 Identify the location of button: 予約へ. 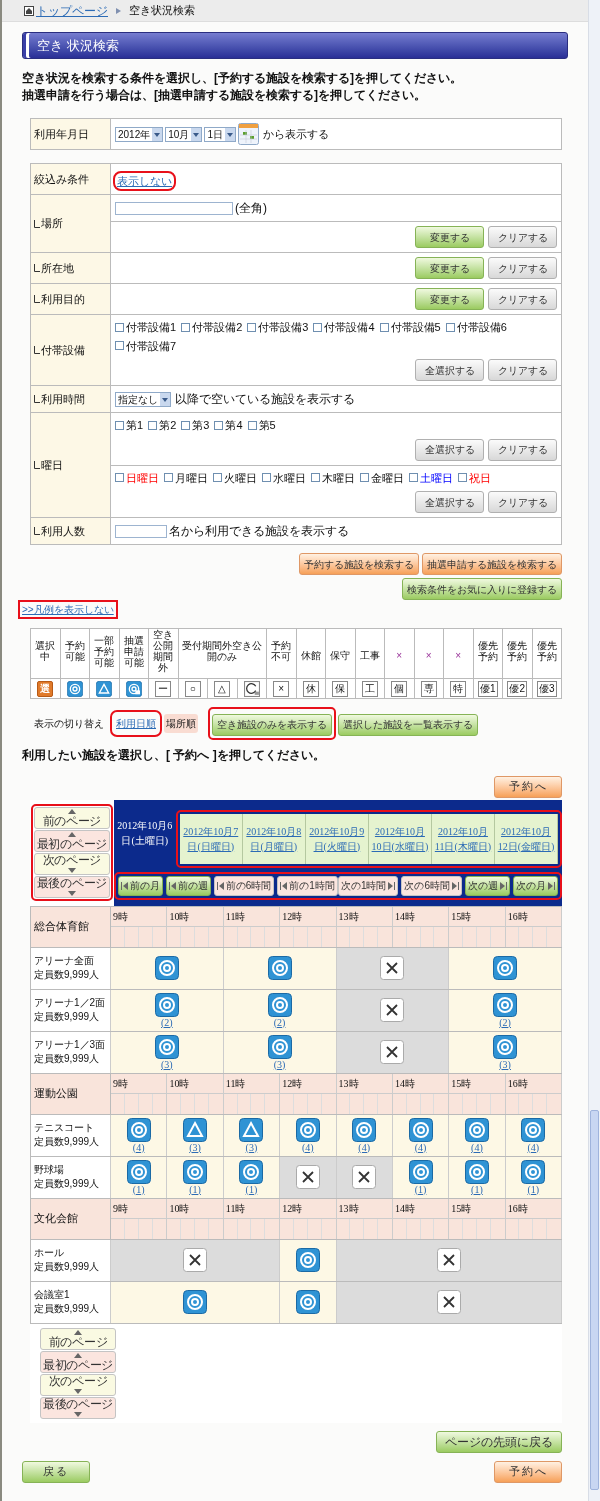
(528, 1471).